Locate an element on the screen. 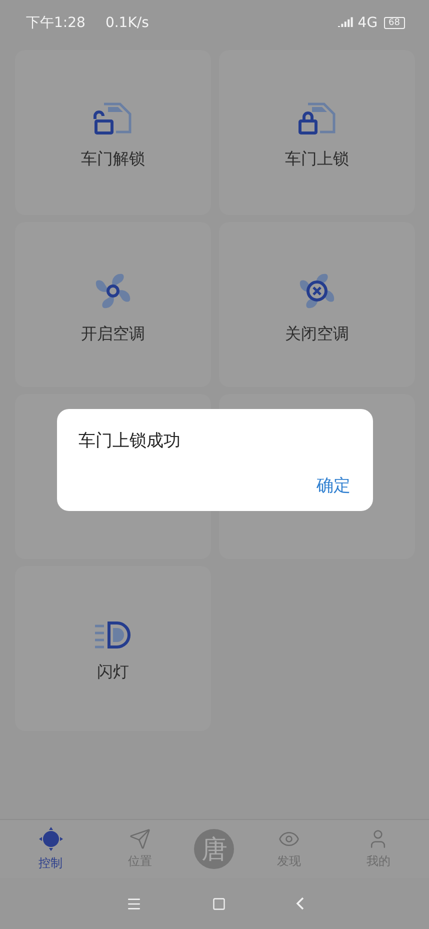 Image resolution: width=429 pixels, height=929 pixels. battery-level: 68 is located at coordinates (394, 22).